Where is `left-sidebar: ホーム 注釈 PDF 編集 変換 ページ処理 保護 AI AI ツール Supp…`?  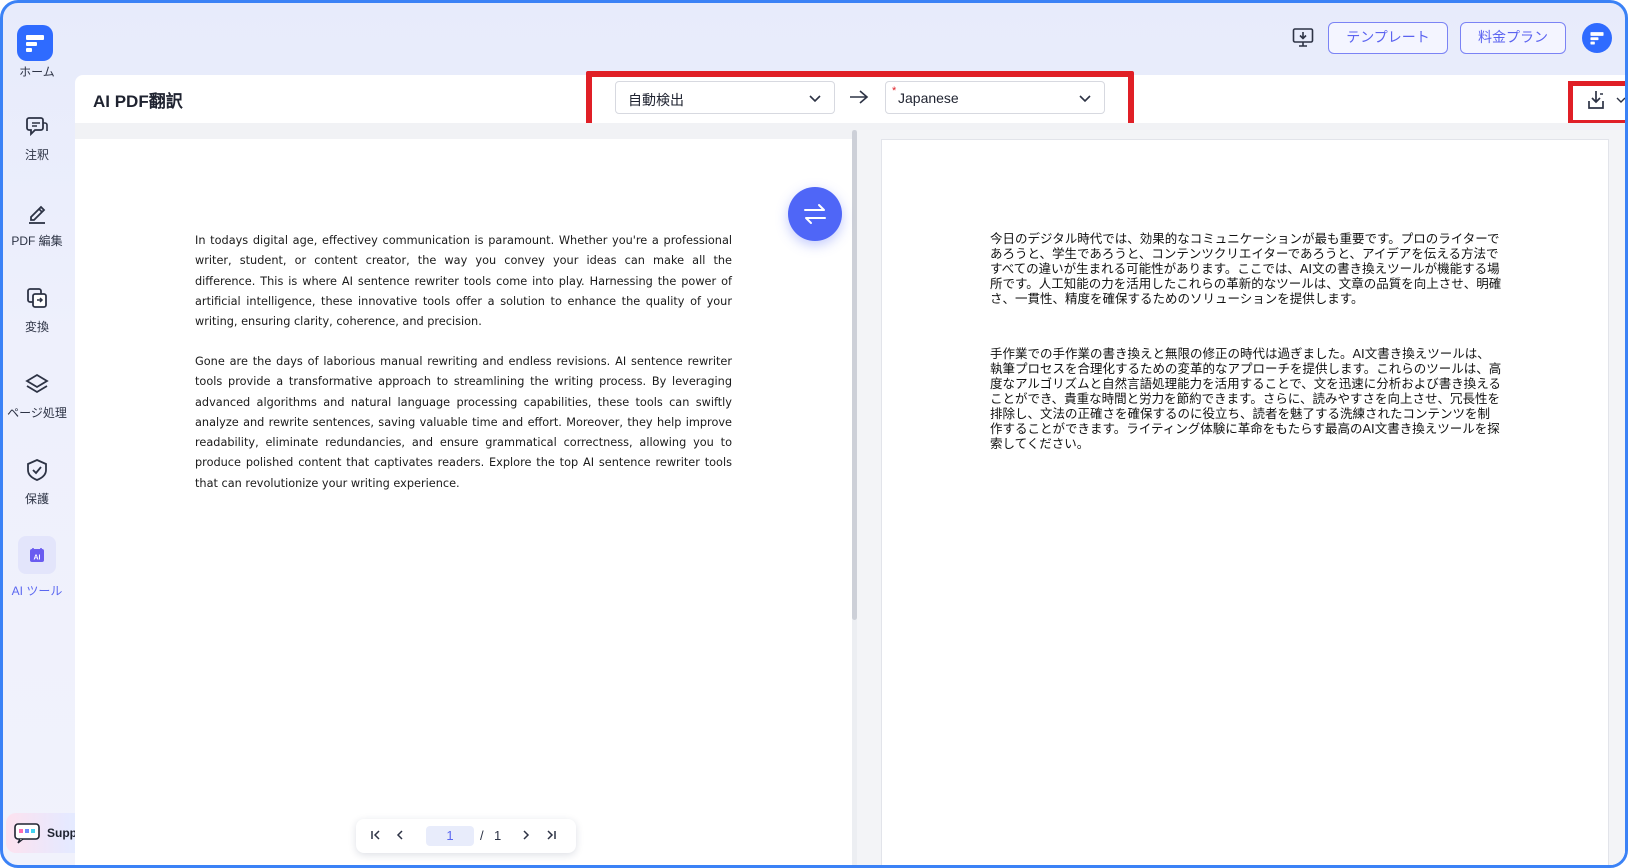 left-sidebar: ホーム 注釈 PDF 編集 変換 ページ処理 保護 AI AI ツール Supp… is located at coordinates (55, 434).